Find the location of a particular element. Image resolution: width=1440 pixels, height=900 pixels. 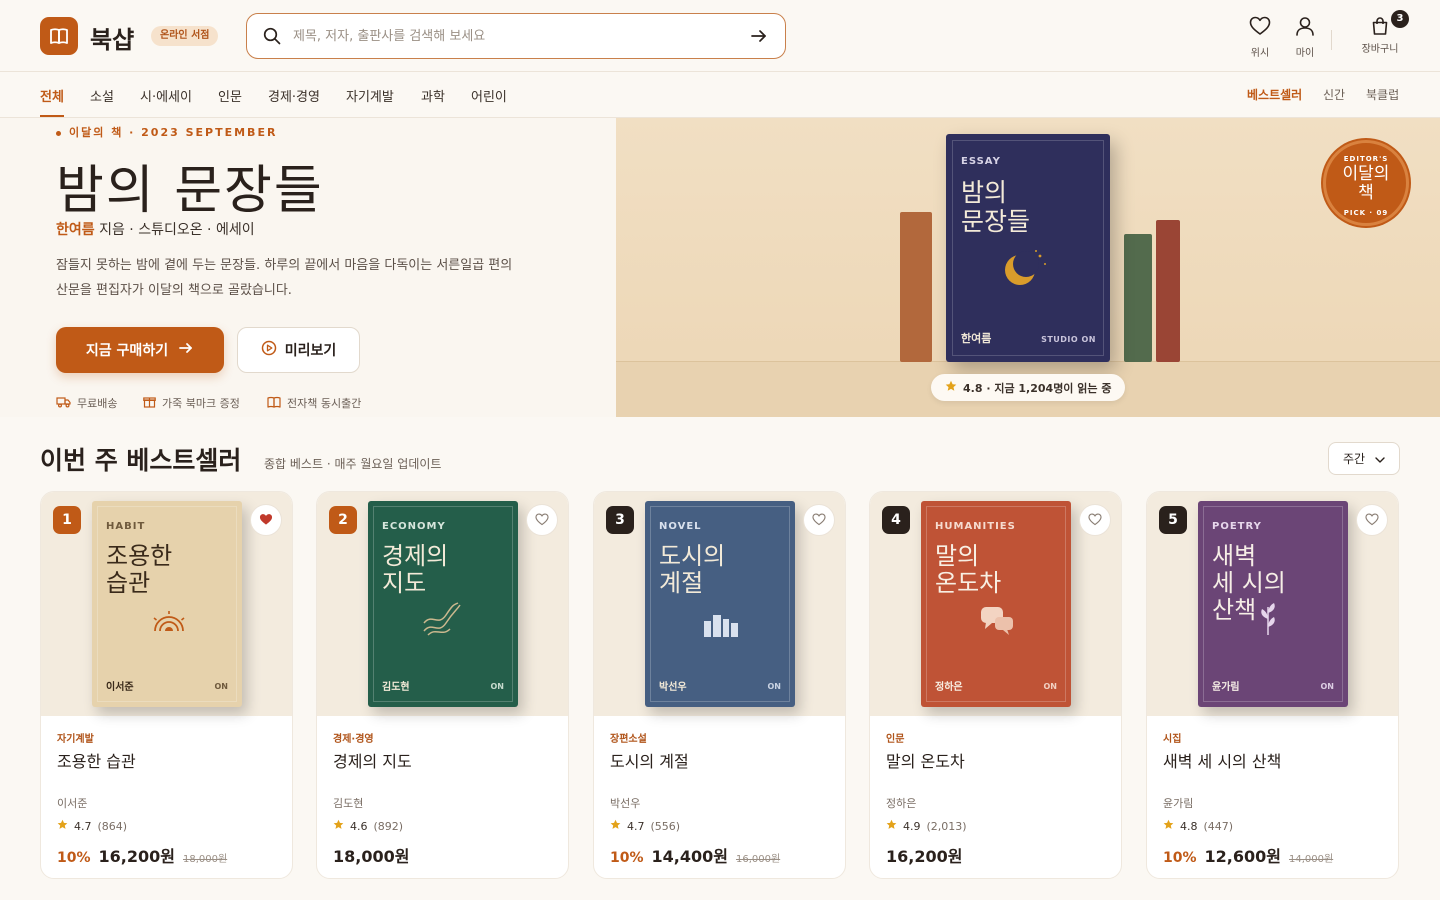

book-rating: 4.8 (447) is located at coordinates (1198, 826).